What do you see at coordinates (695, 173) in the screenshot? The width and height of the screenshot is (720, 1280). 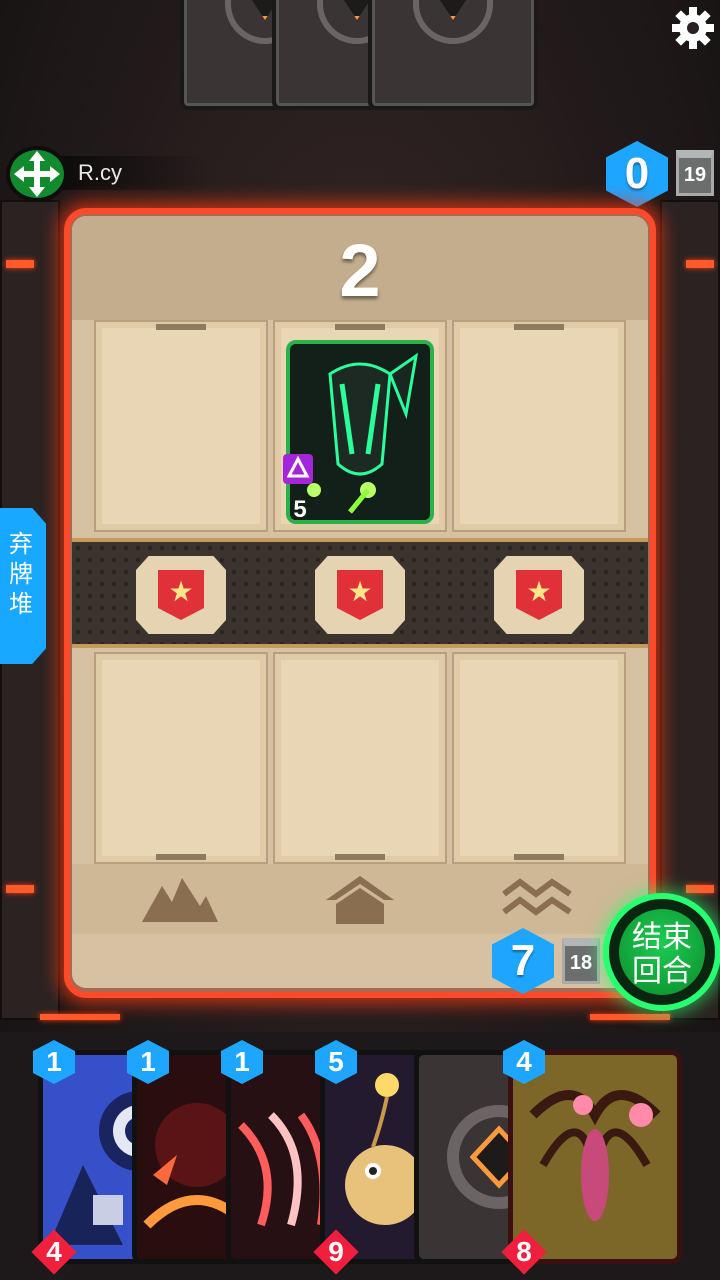 I see `opponent-deck-count: 19` at bounding box center [695, 173].